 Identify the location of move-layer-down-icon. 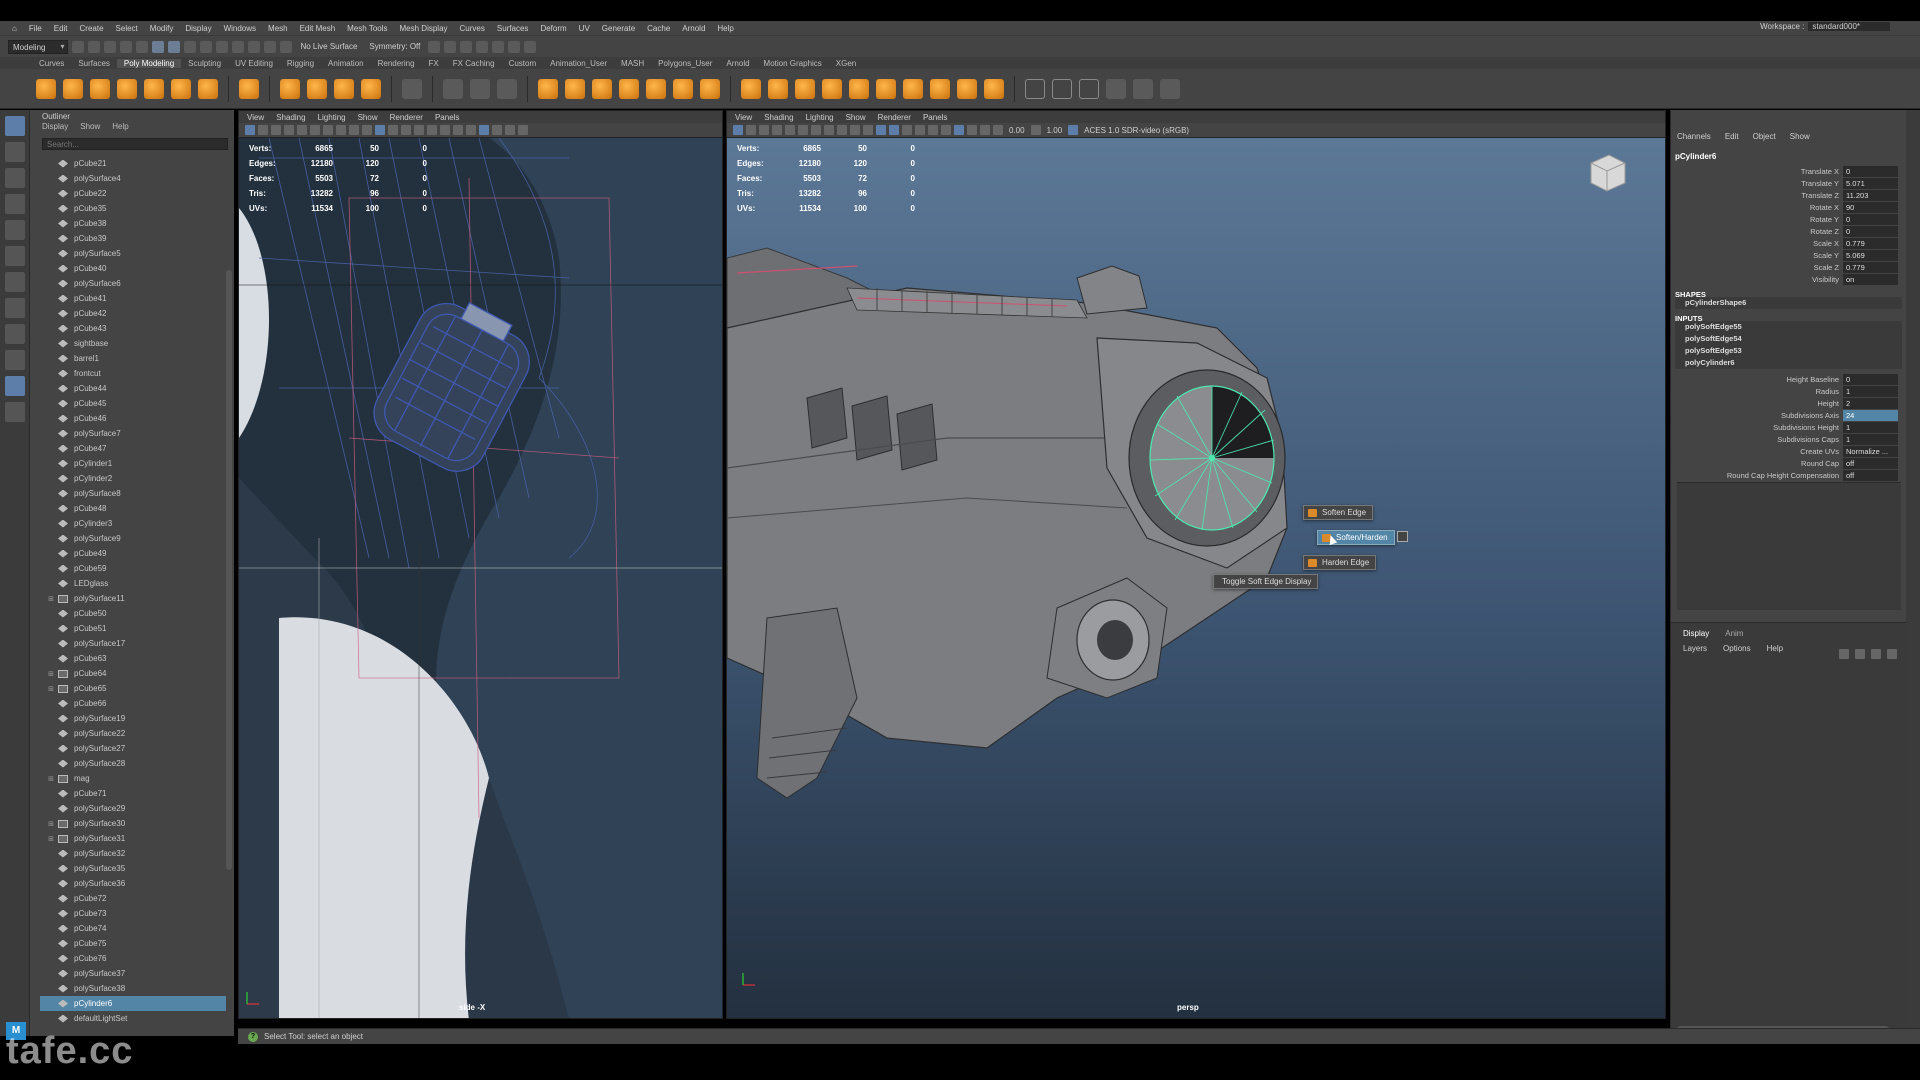
(1860, 654).